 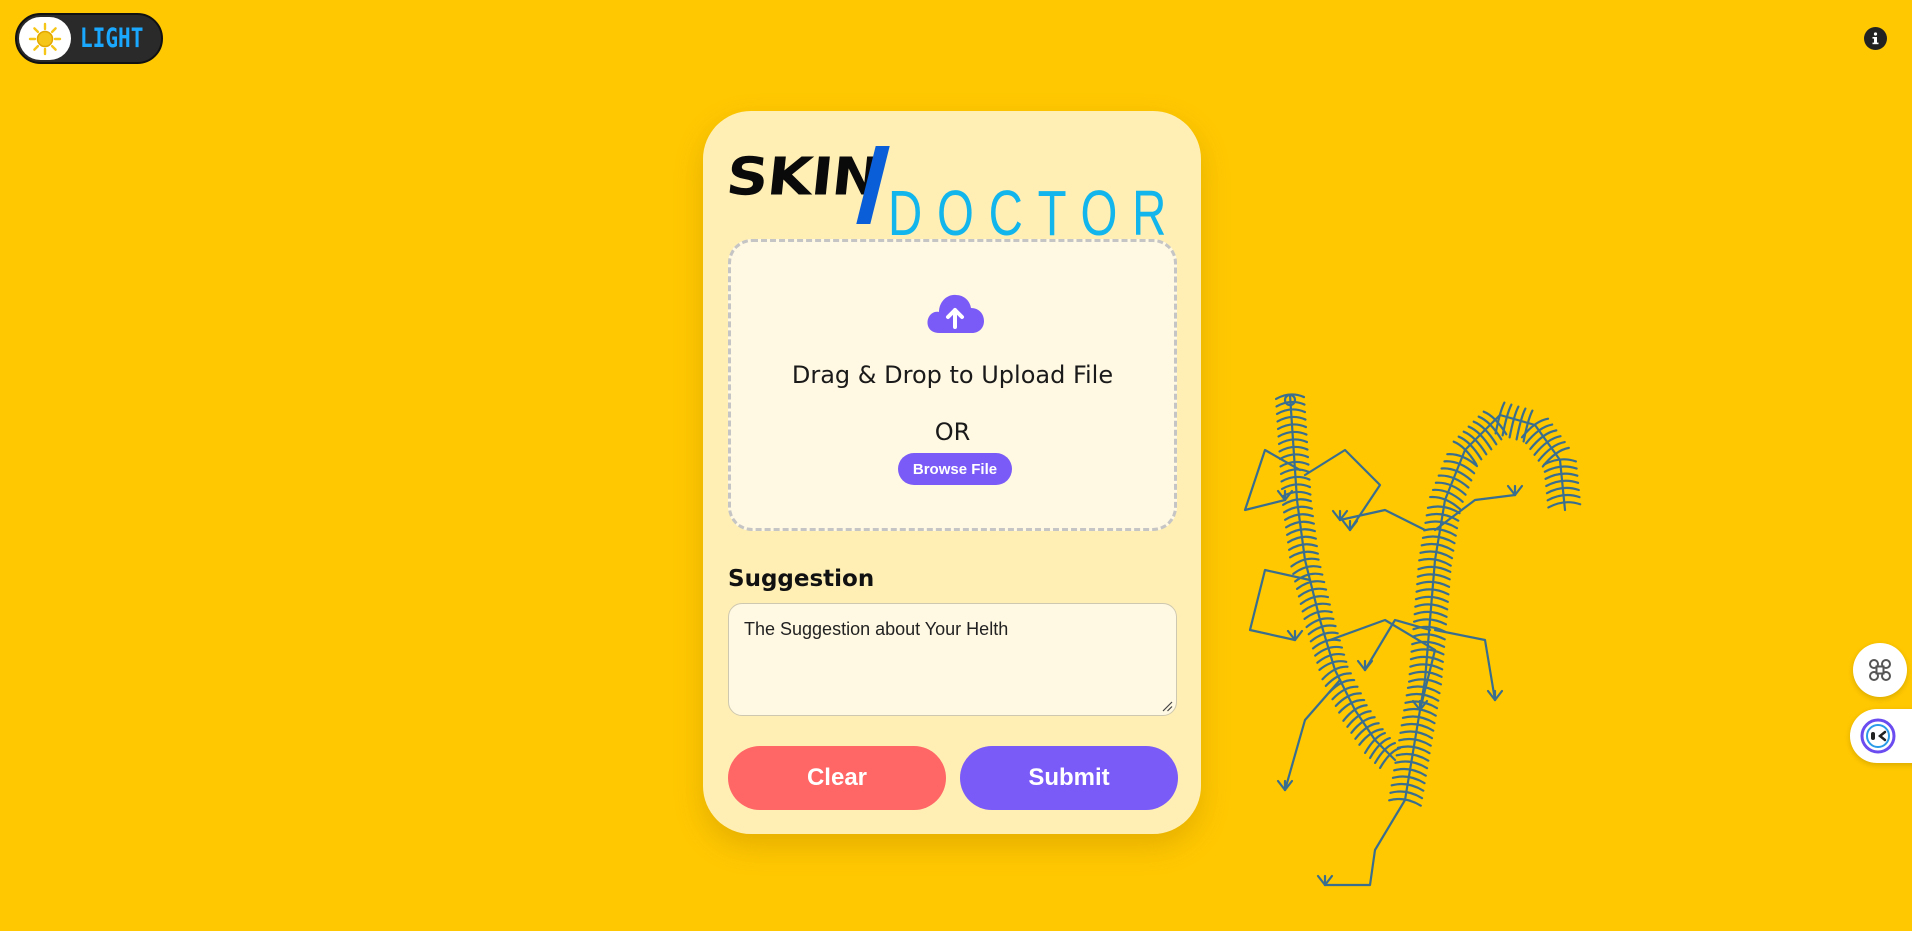 I want to click on cloud-upload-icon, so click(x=955, y=313).